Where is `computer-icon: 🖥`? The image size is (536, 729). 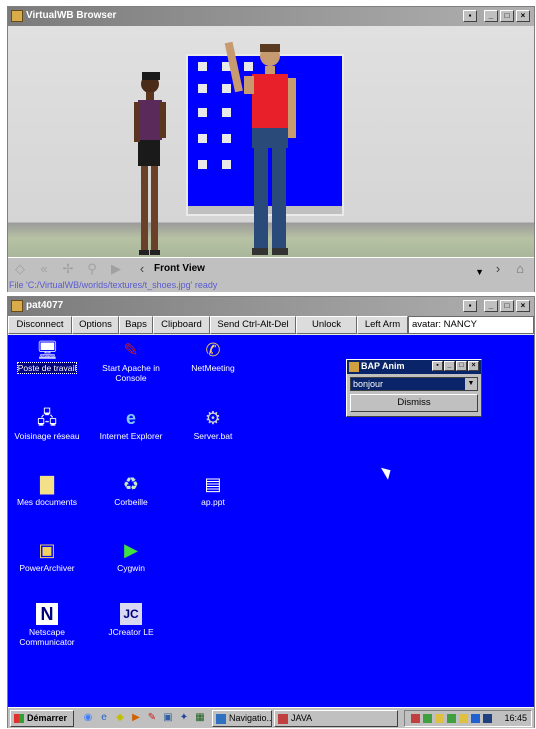 computer-icon: 🖥 is located at coordinates (47, 350).